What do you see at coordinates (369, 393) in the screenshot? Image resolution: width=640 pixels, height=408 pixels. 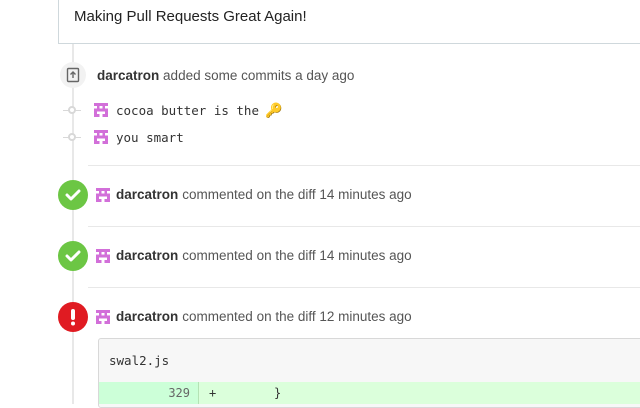 I see `diff-added-line: 329 + }` at bounding box center [369, 393].